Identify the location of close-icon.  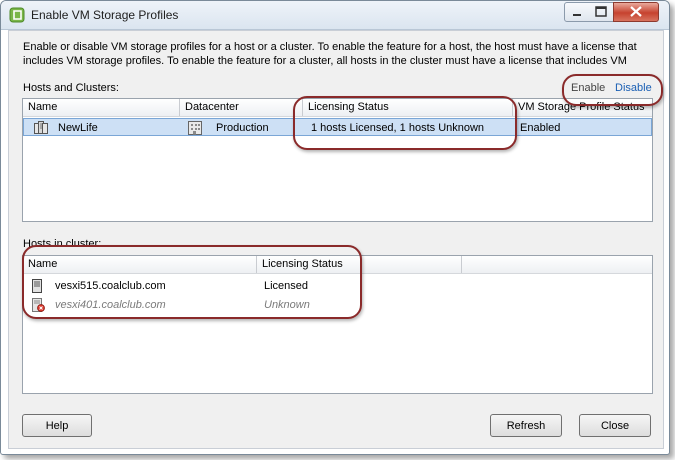
(636, 11).